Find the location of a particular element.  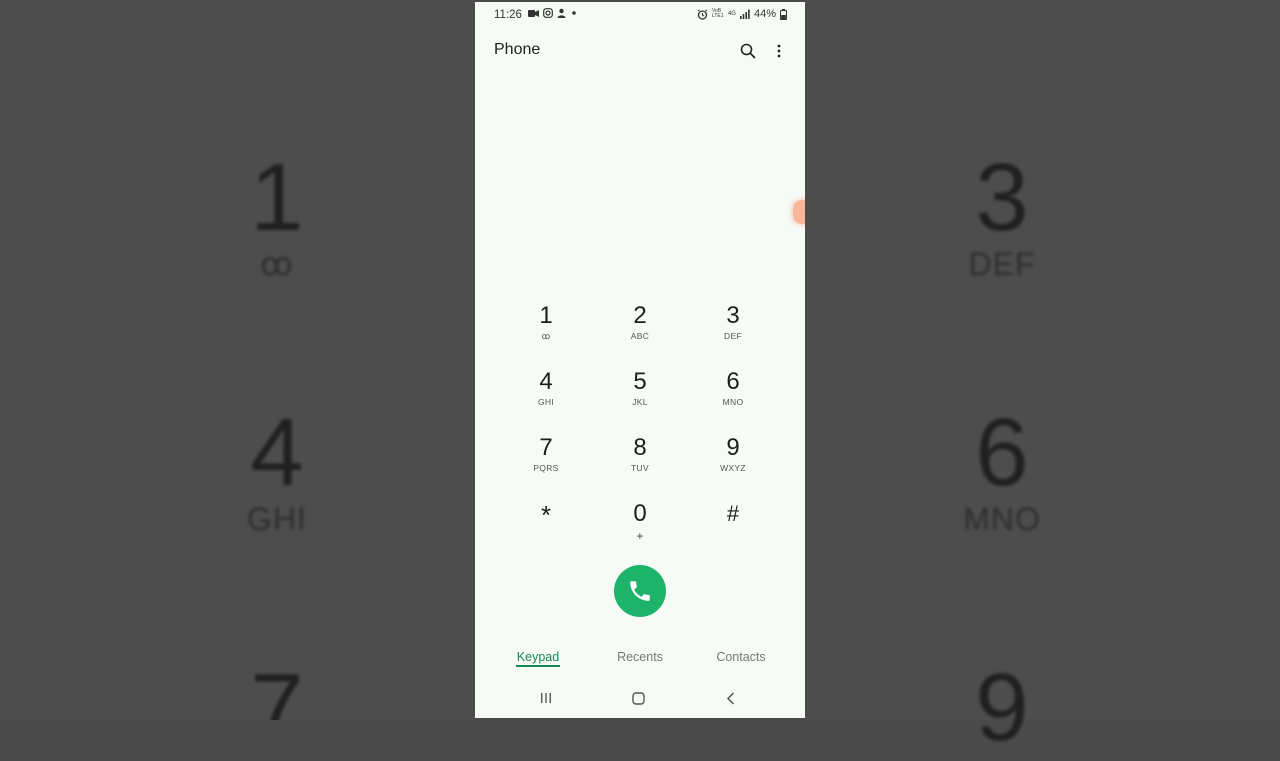

system-nav-bar is located at coordinates (640, 698).